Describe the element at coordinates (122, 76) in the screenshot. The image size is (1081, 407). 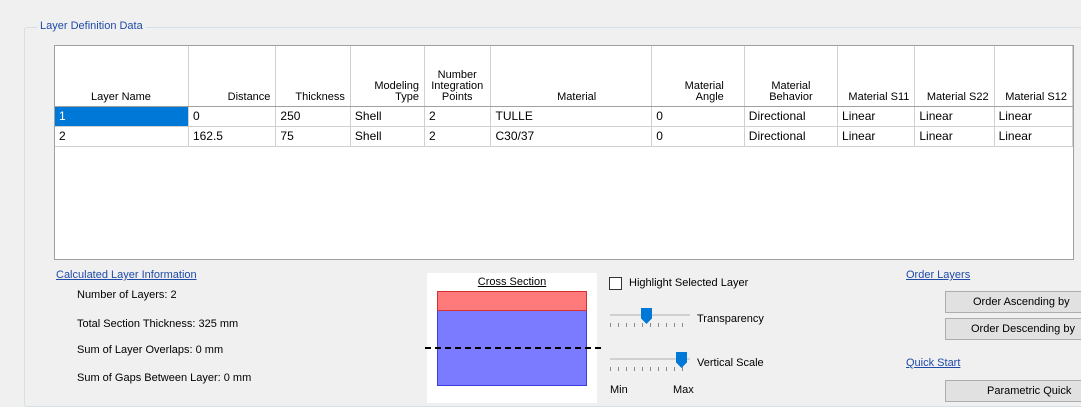
I see `column-header: Layer Name` at that location.